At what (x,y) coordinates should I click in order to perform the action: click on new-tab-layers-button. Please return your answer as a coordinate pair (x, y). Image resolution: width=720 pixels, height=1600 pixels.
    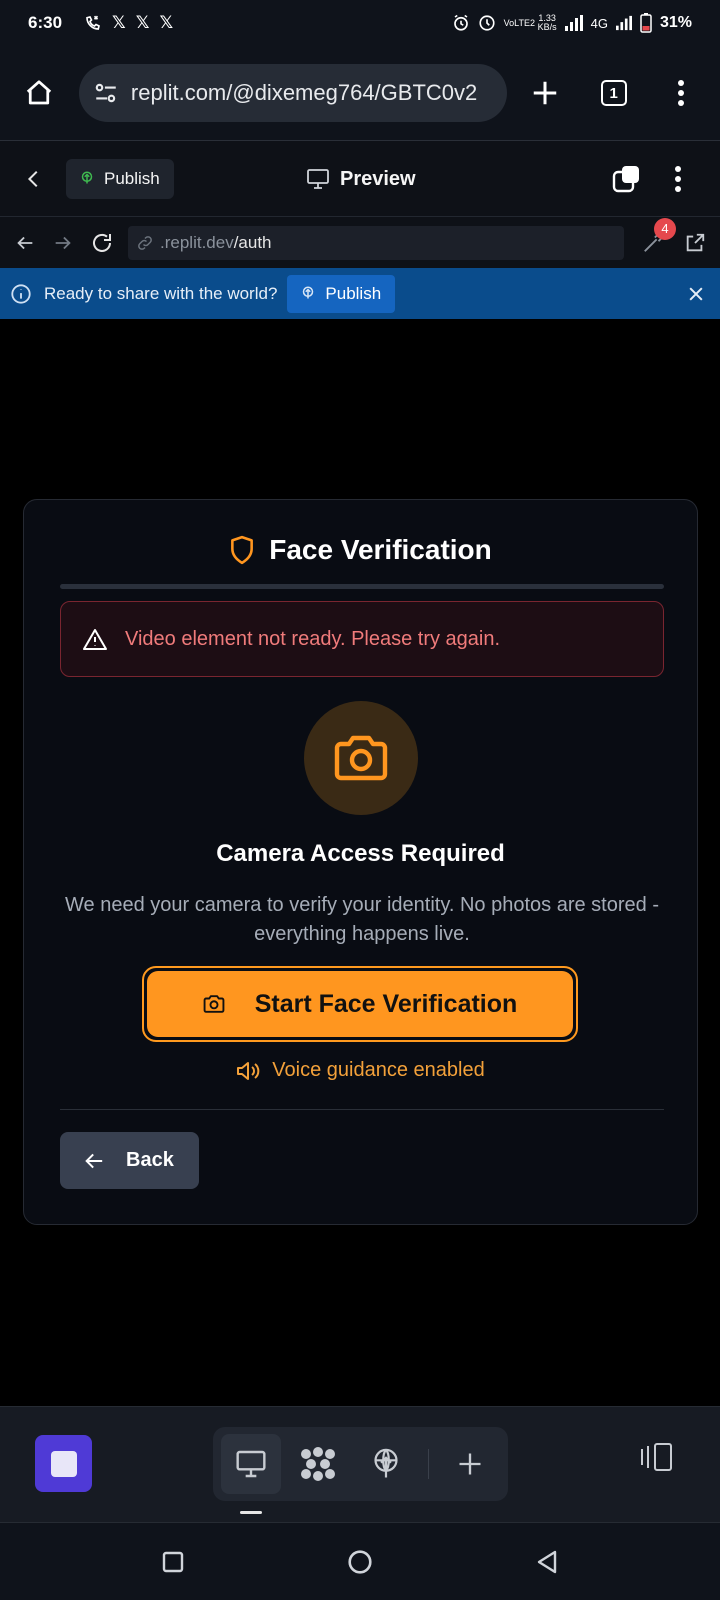
    Looking at the image, I should click on (626, 179).